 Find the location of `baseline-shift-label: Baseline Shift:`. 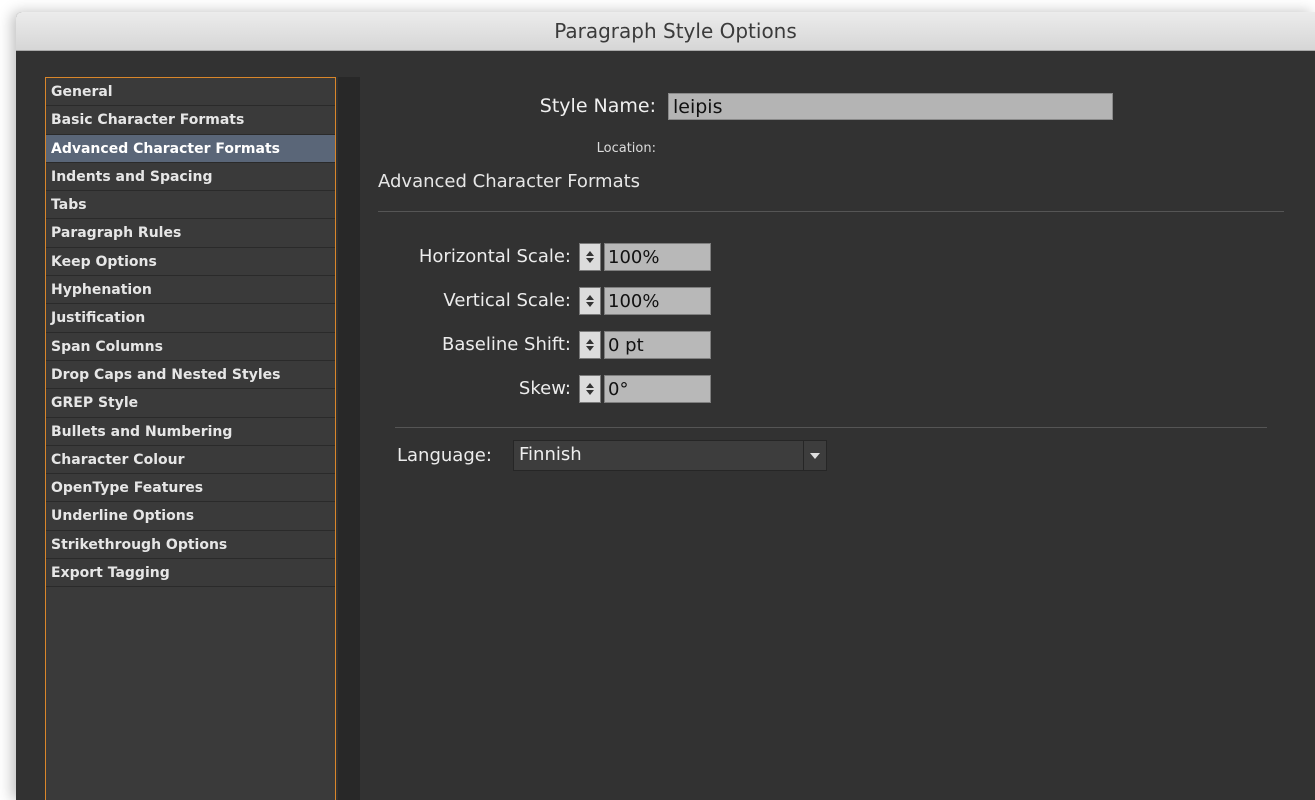

baseline-shift-label: Baseline Shift: is located at coordinates (506, 344).